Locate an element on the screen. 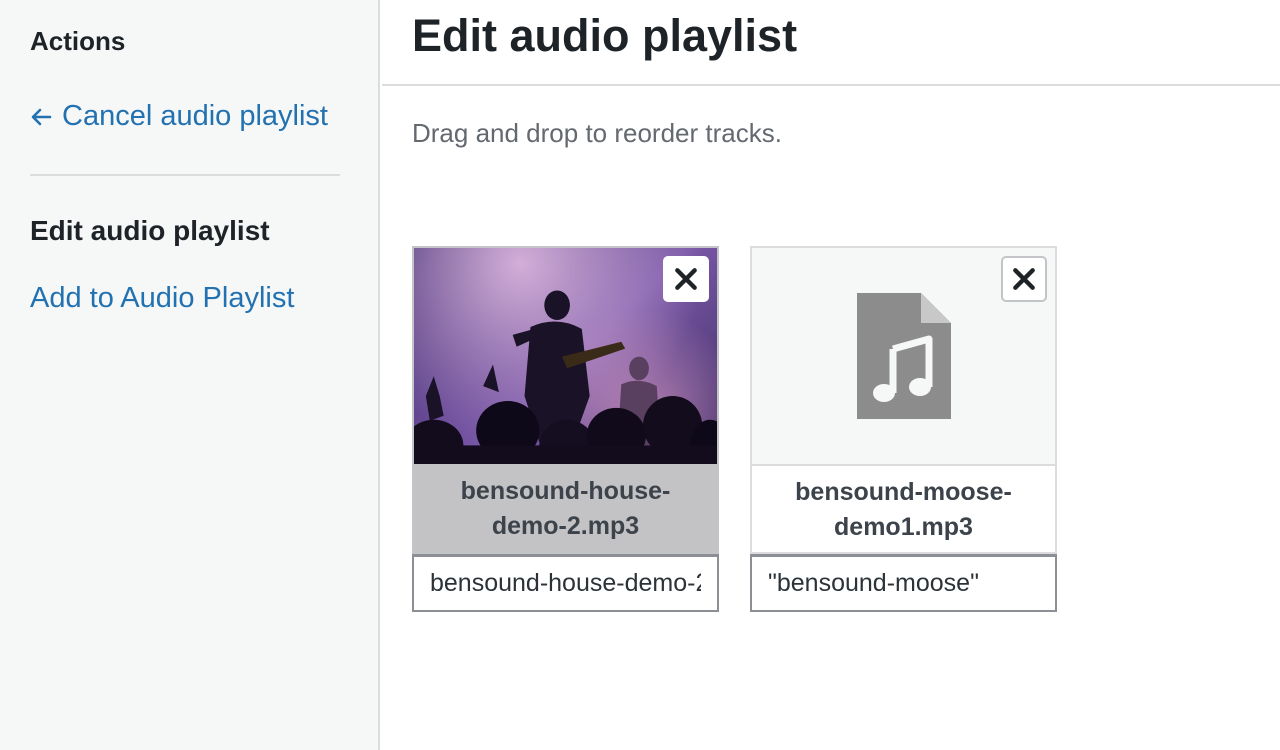 The image size is (1280, 750). audio-file-icon is located at coordinates (903, 356).